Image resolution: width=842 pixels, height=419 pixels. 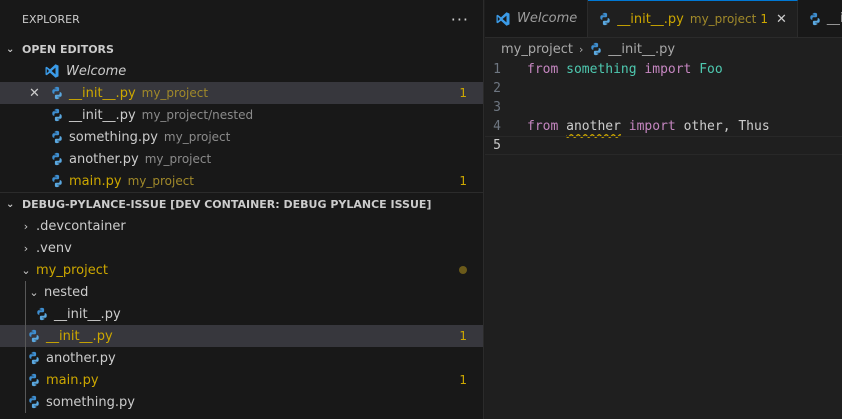 What do you see at coordinates (81, 226) in the screenshot?
I see `tree-item-label: .devcontainer` at bounding box center [81, 226].